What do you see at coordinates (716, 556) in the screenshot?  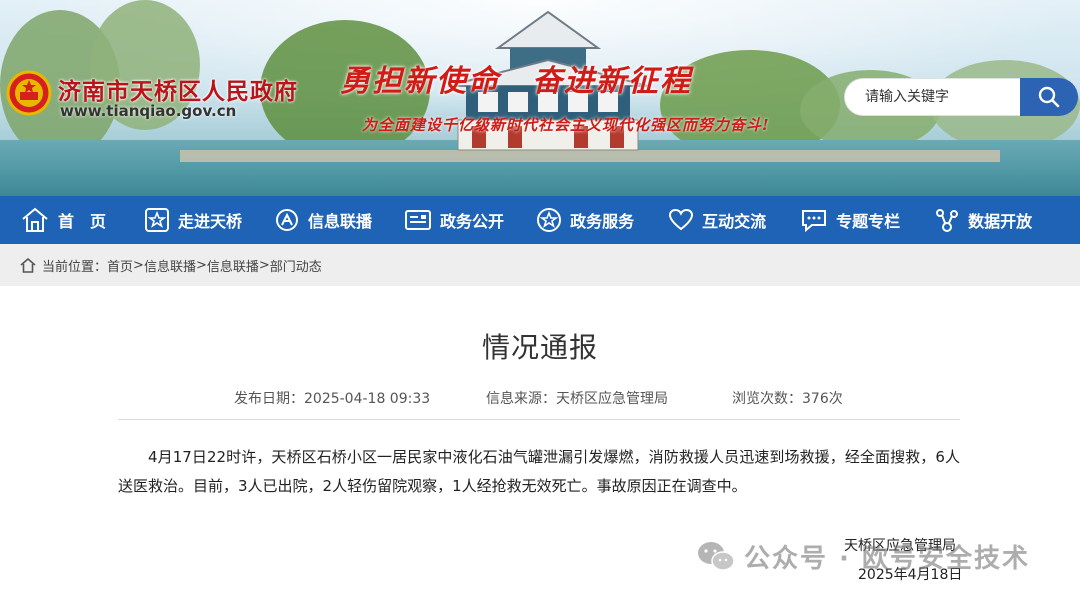 I see `wechat-icon` at bounding box center [716, 556].